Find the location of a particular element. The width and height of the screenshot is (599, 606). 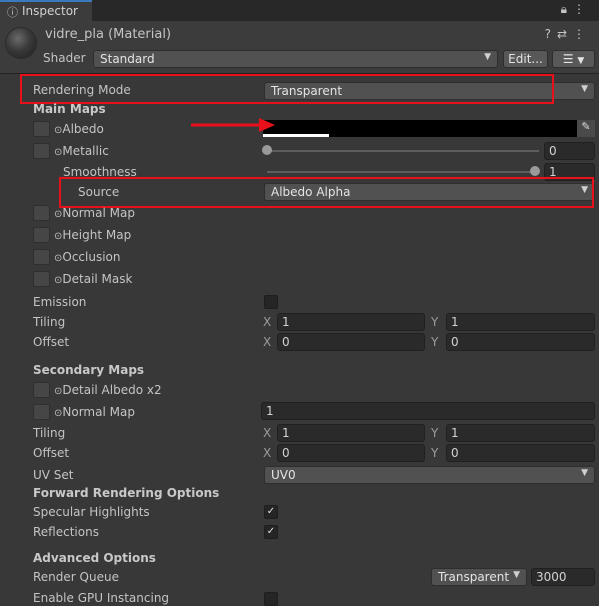

highlight-box-source is located at coordinates (326, 192).